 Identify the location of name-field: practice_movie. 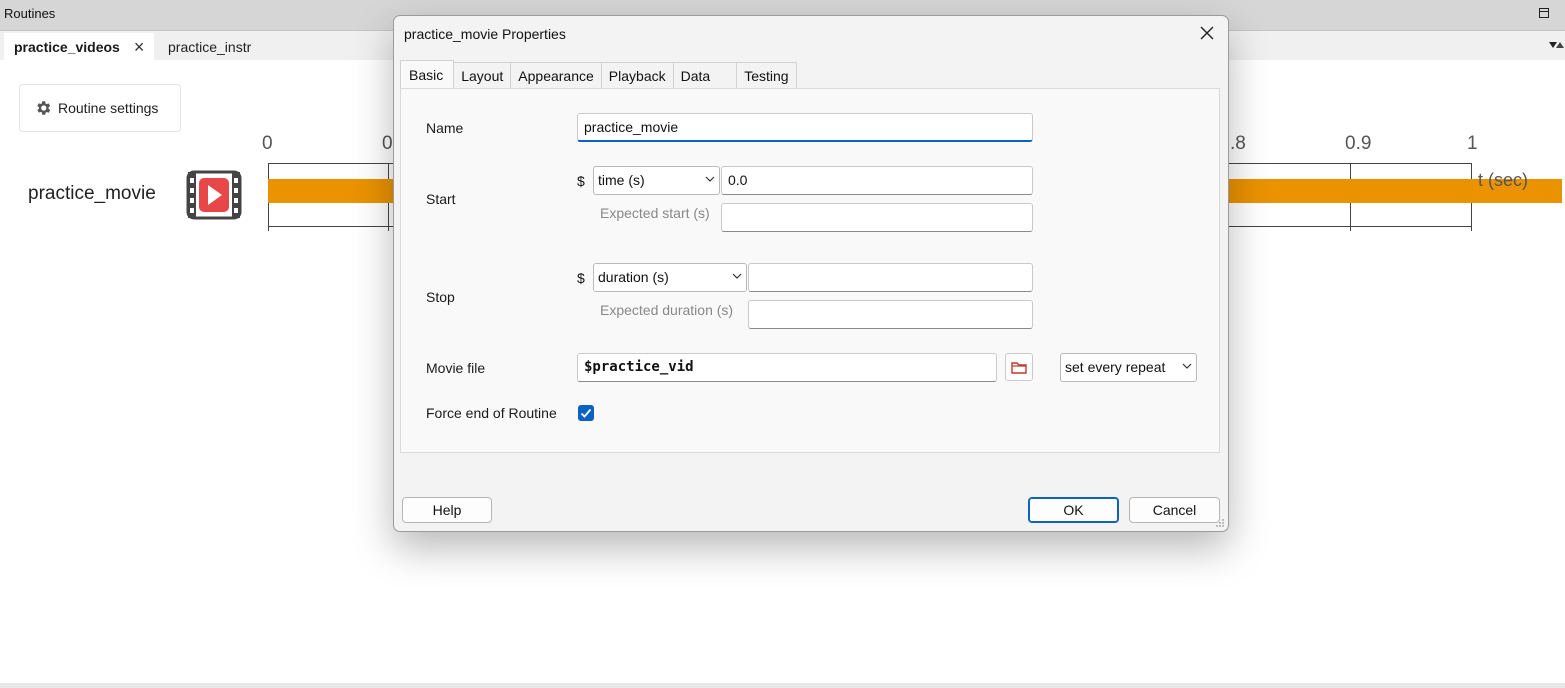
(805, 127).